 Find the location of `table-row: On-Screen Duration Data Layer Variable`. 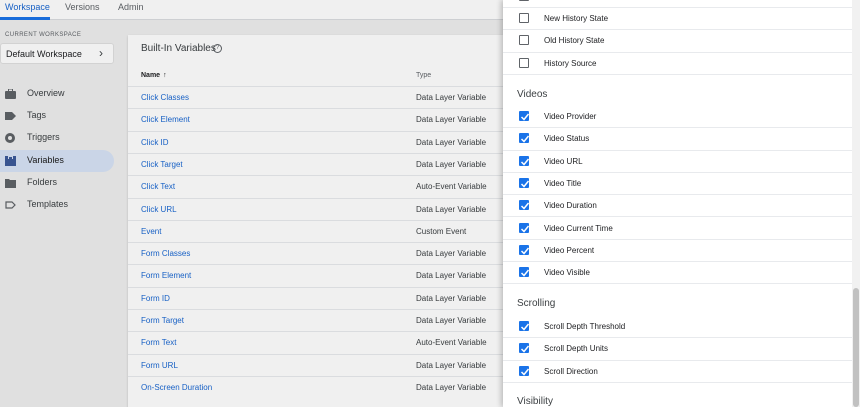

table-row: On-Screen Duration Data Layer Variable is located at coordinates (318, 386).